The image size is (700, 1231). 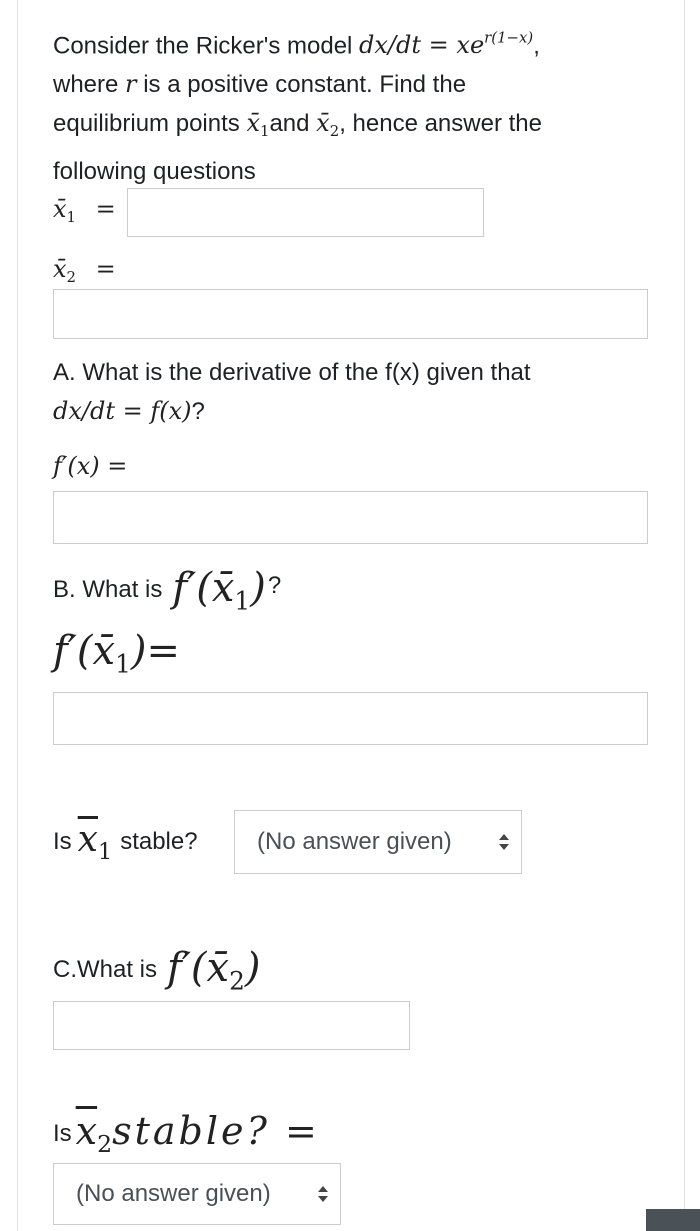 I want to click on question-b: B. What is f′(x̄1) ?, so click(x=167, y=590).